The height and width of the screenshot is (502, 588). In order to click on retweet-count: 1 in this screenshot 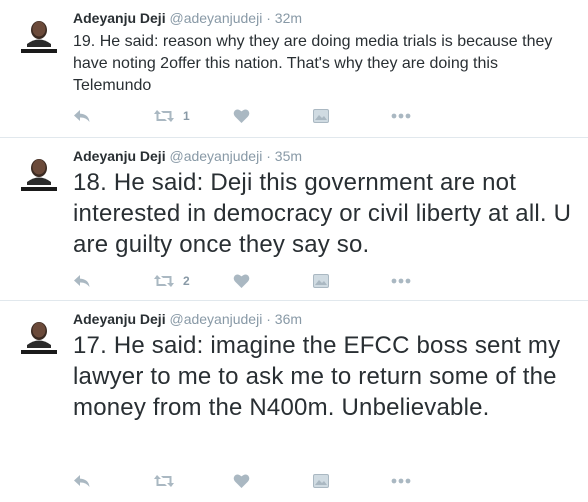, I will do `click(186, 116)`.